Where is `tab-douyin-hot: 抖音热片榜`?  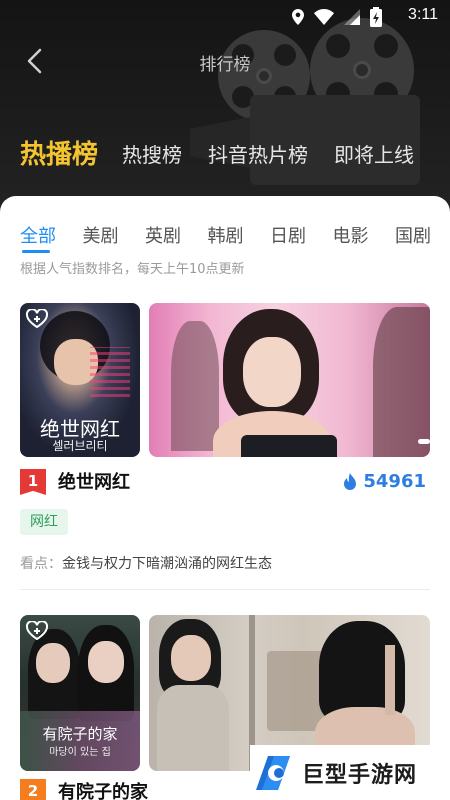
tab-douyin-hot: 抖音热片榜 is located at coordinates (258, 155).